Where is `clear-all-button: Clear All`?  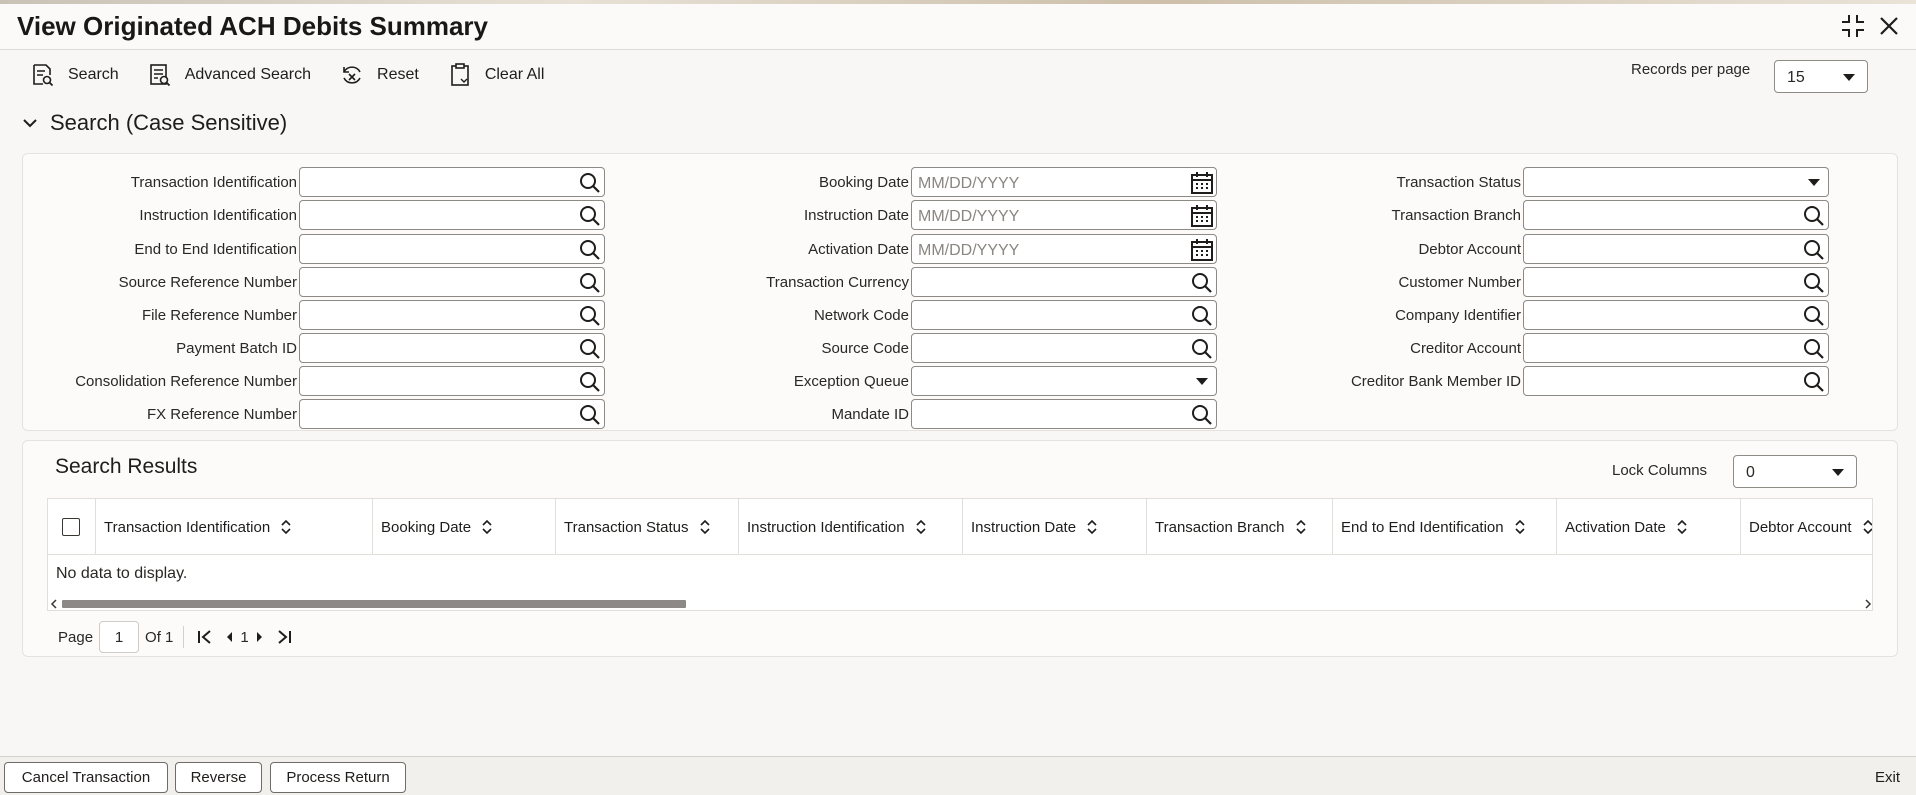
clear-all-button: Clear All is located at coordinates (495, 75).